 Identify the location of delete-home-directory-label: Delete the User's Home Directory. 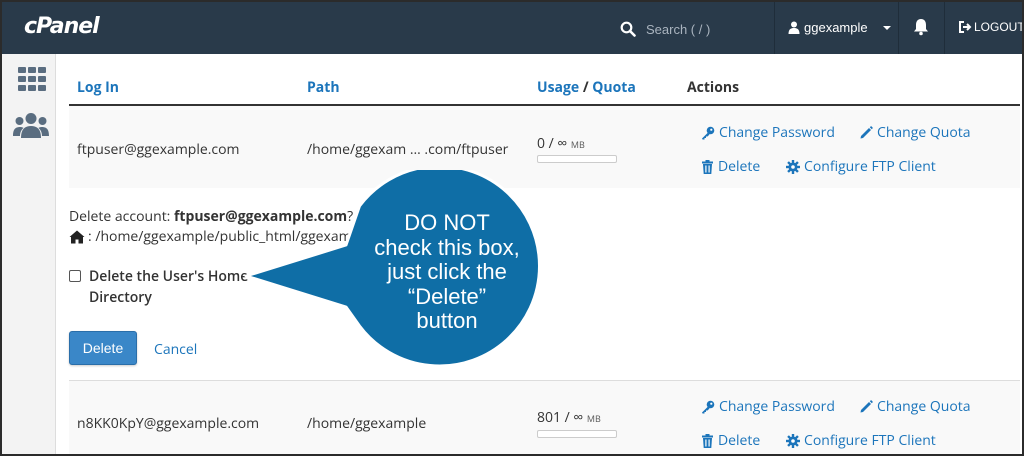
(174, 287).